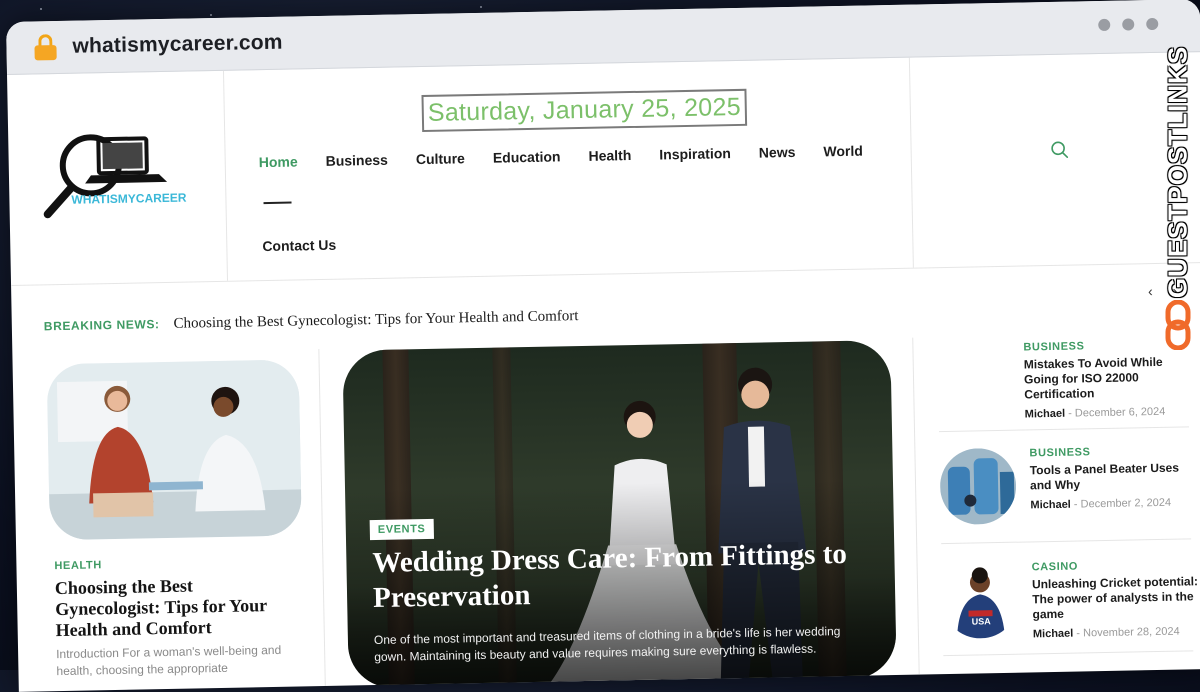  Describe the element at coordinates (584, 110) in the screenshot. I see `current-date: Saturday, January 25, 2025` at that location.